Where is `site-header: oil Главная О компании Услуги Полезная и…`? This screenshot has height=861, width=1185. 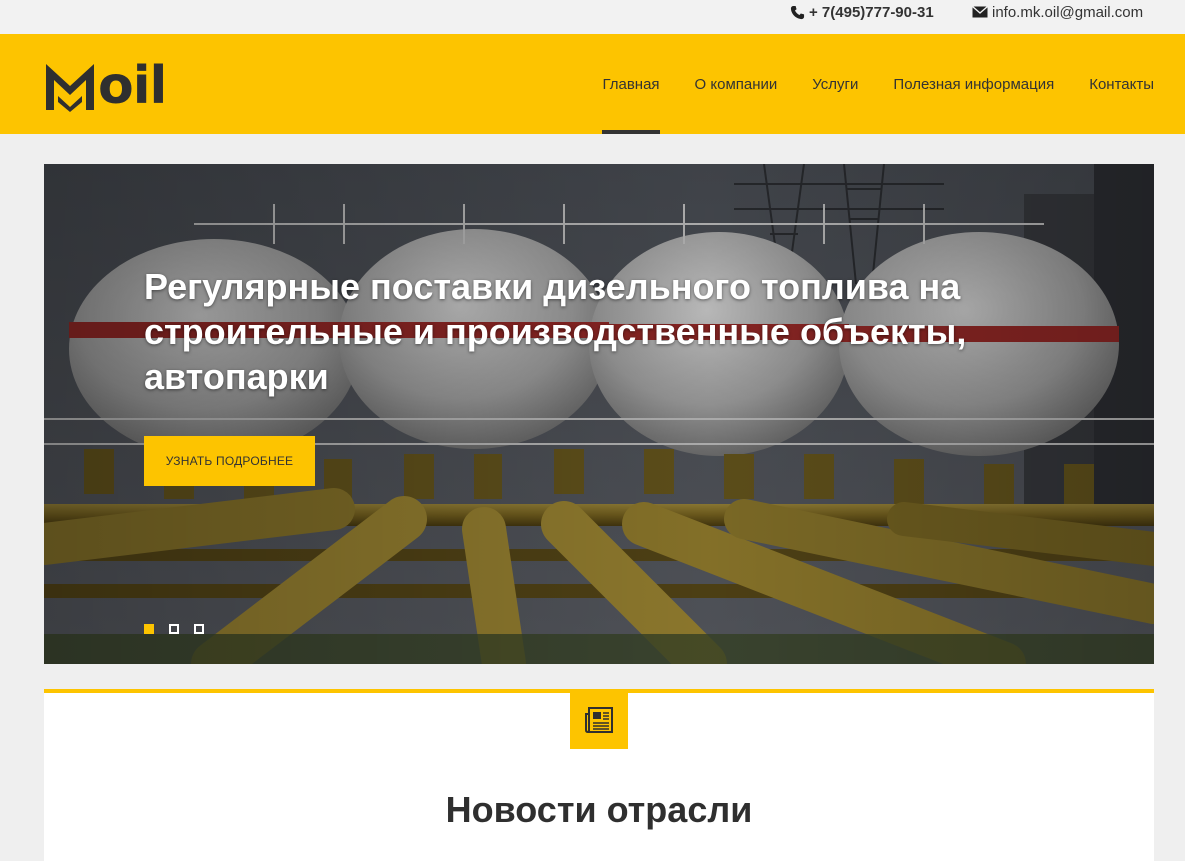 site-header: oil Главная О компании Услуги Полезная и… is located at coordinates (592, 84).